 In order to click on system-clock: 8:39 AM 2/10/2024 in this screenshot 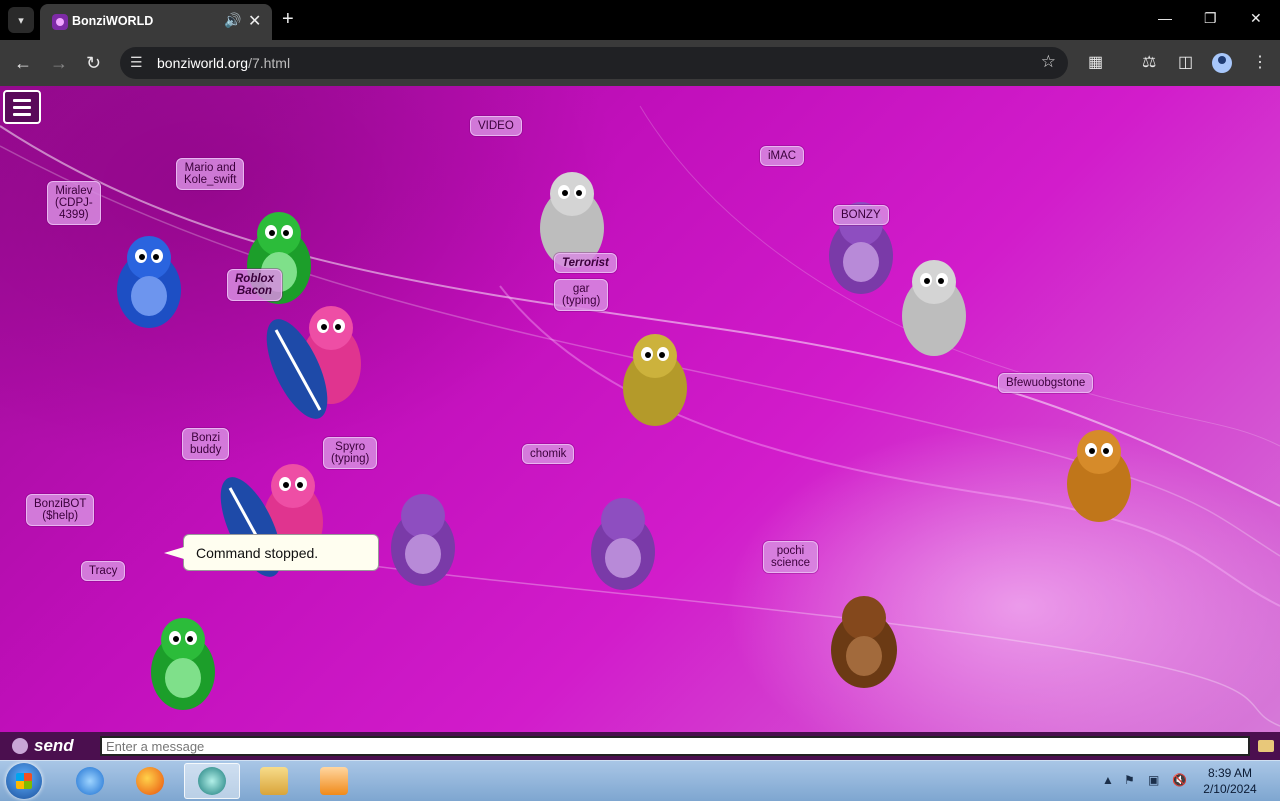, I will do `click(1230, 781)`.